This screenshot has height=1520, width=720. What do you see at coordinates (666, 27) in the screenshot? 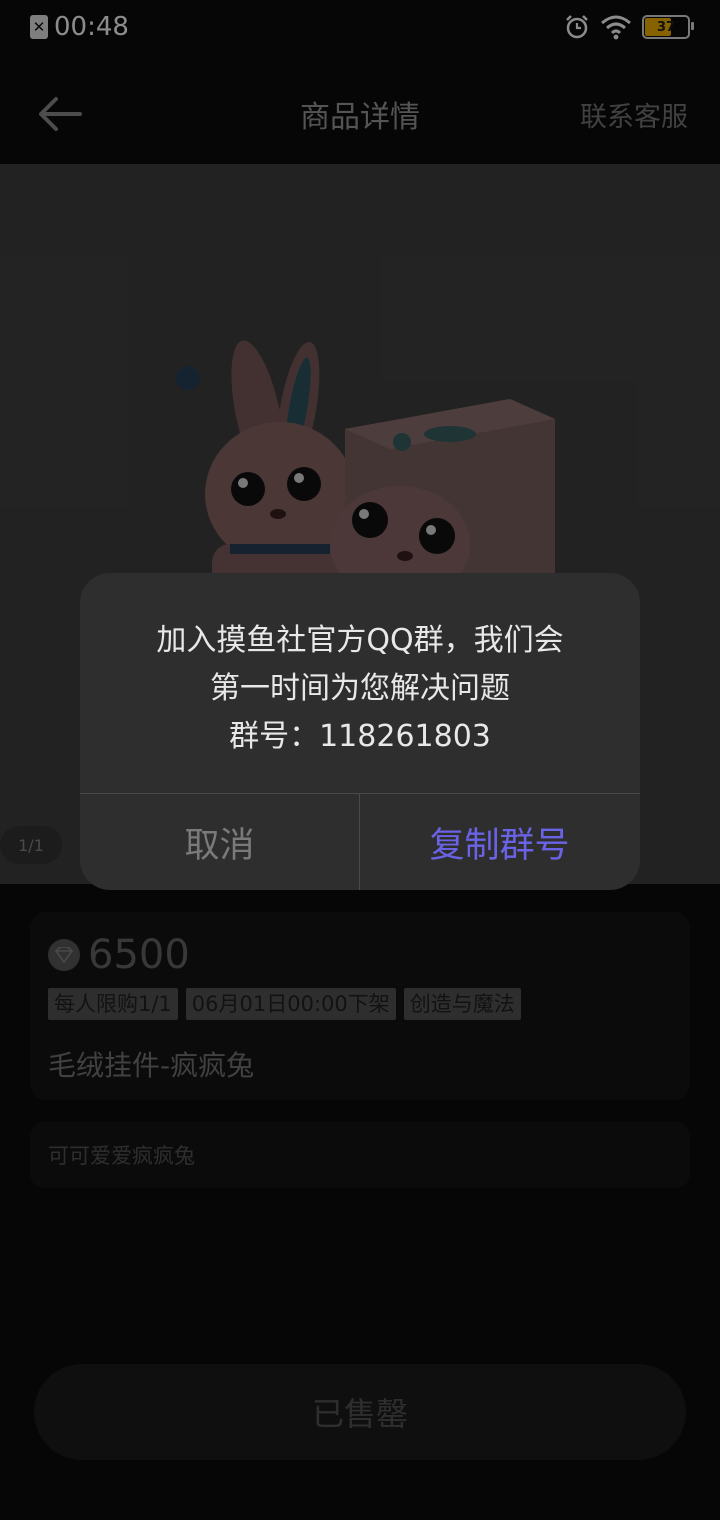
I see `battery-level: 37` at bounding box center [666, 27].